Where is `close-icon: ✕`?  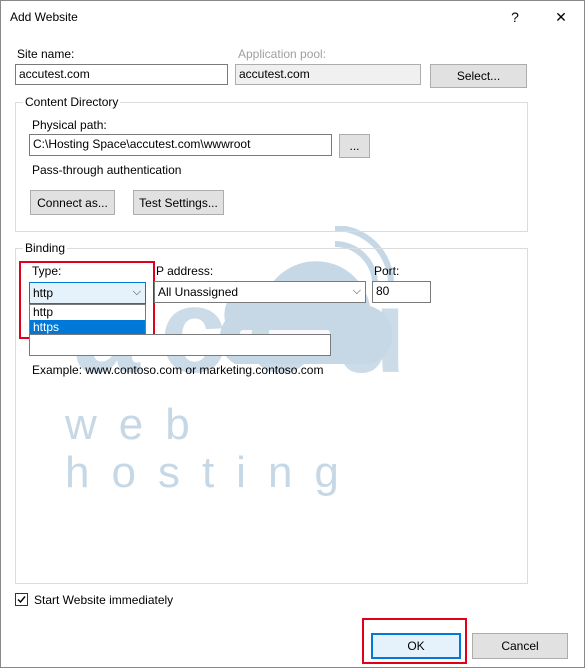
close-icon: ✕ is located at coordinates (561, 16).